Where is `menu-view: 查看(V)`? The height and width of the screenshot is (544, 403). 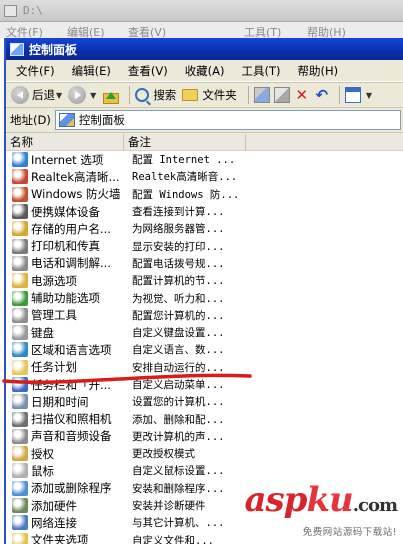 menu-view: 查看(V) is located at coordinates (148, 71).